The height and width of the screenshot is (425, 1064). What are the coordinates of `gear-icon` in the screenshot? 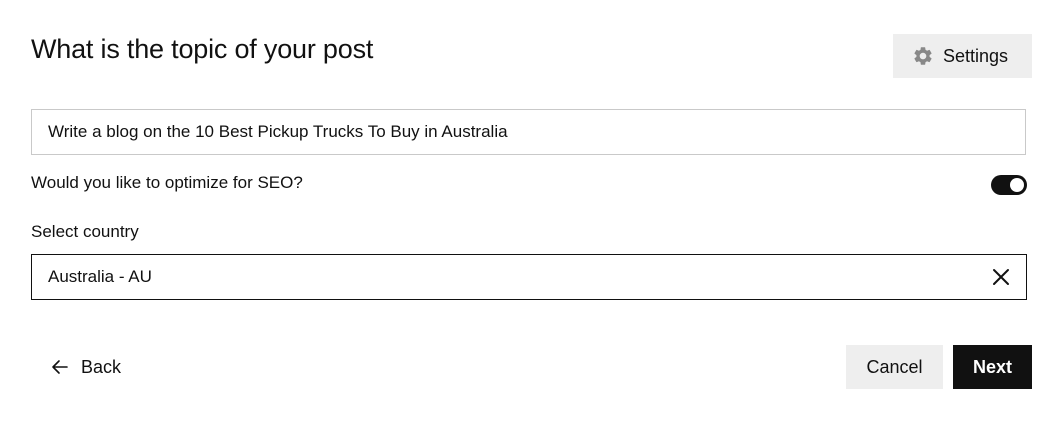 It's located at (923, 56).